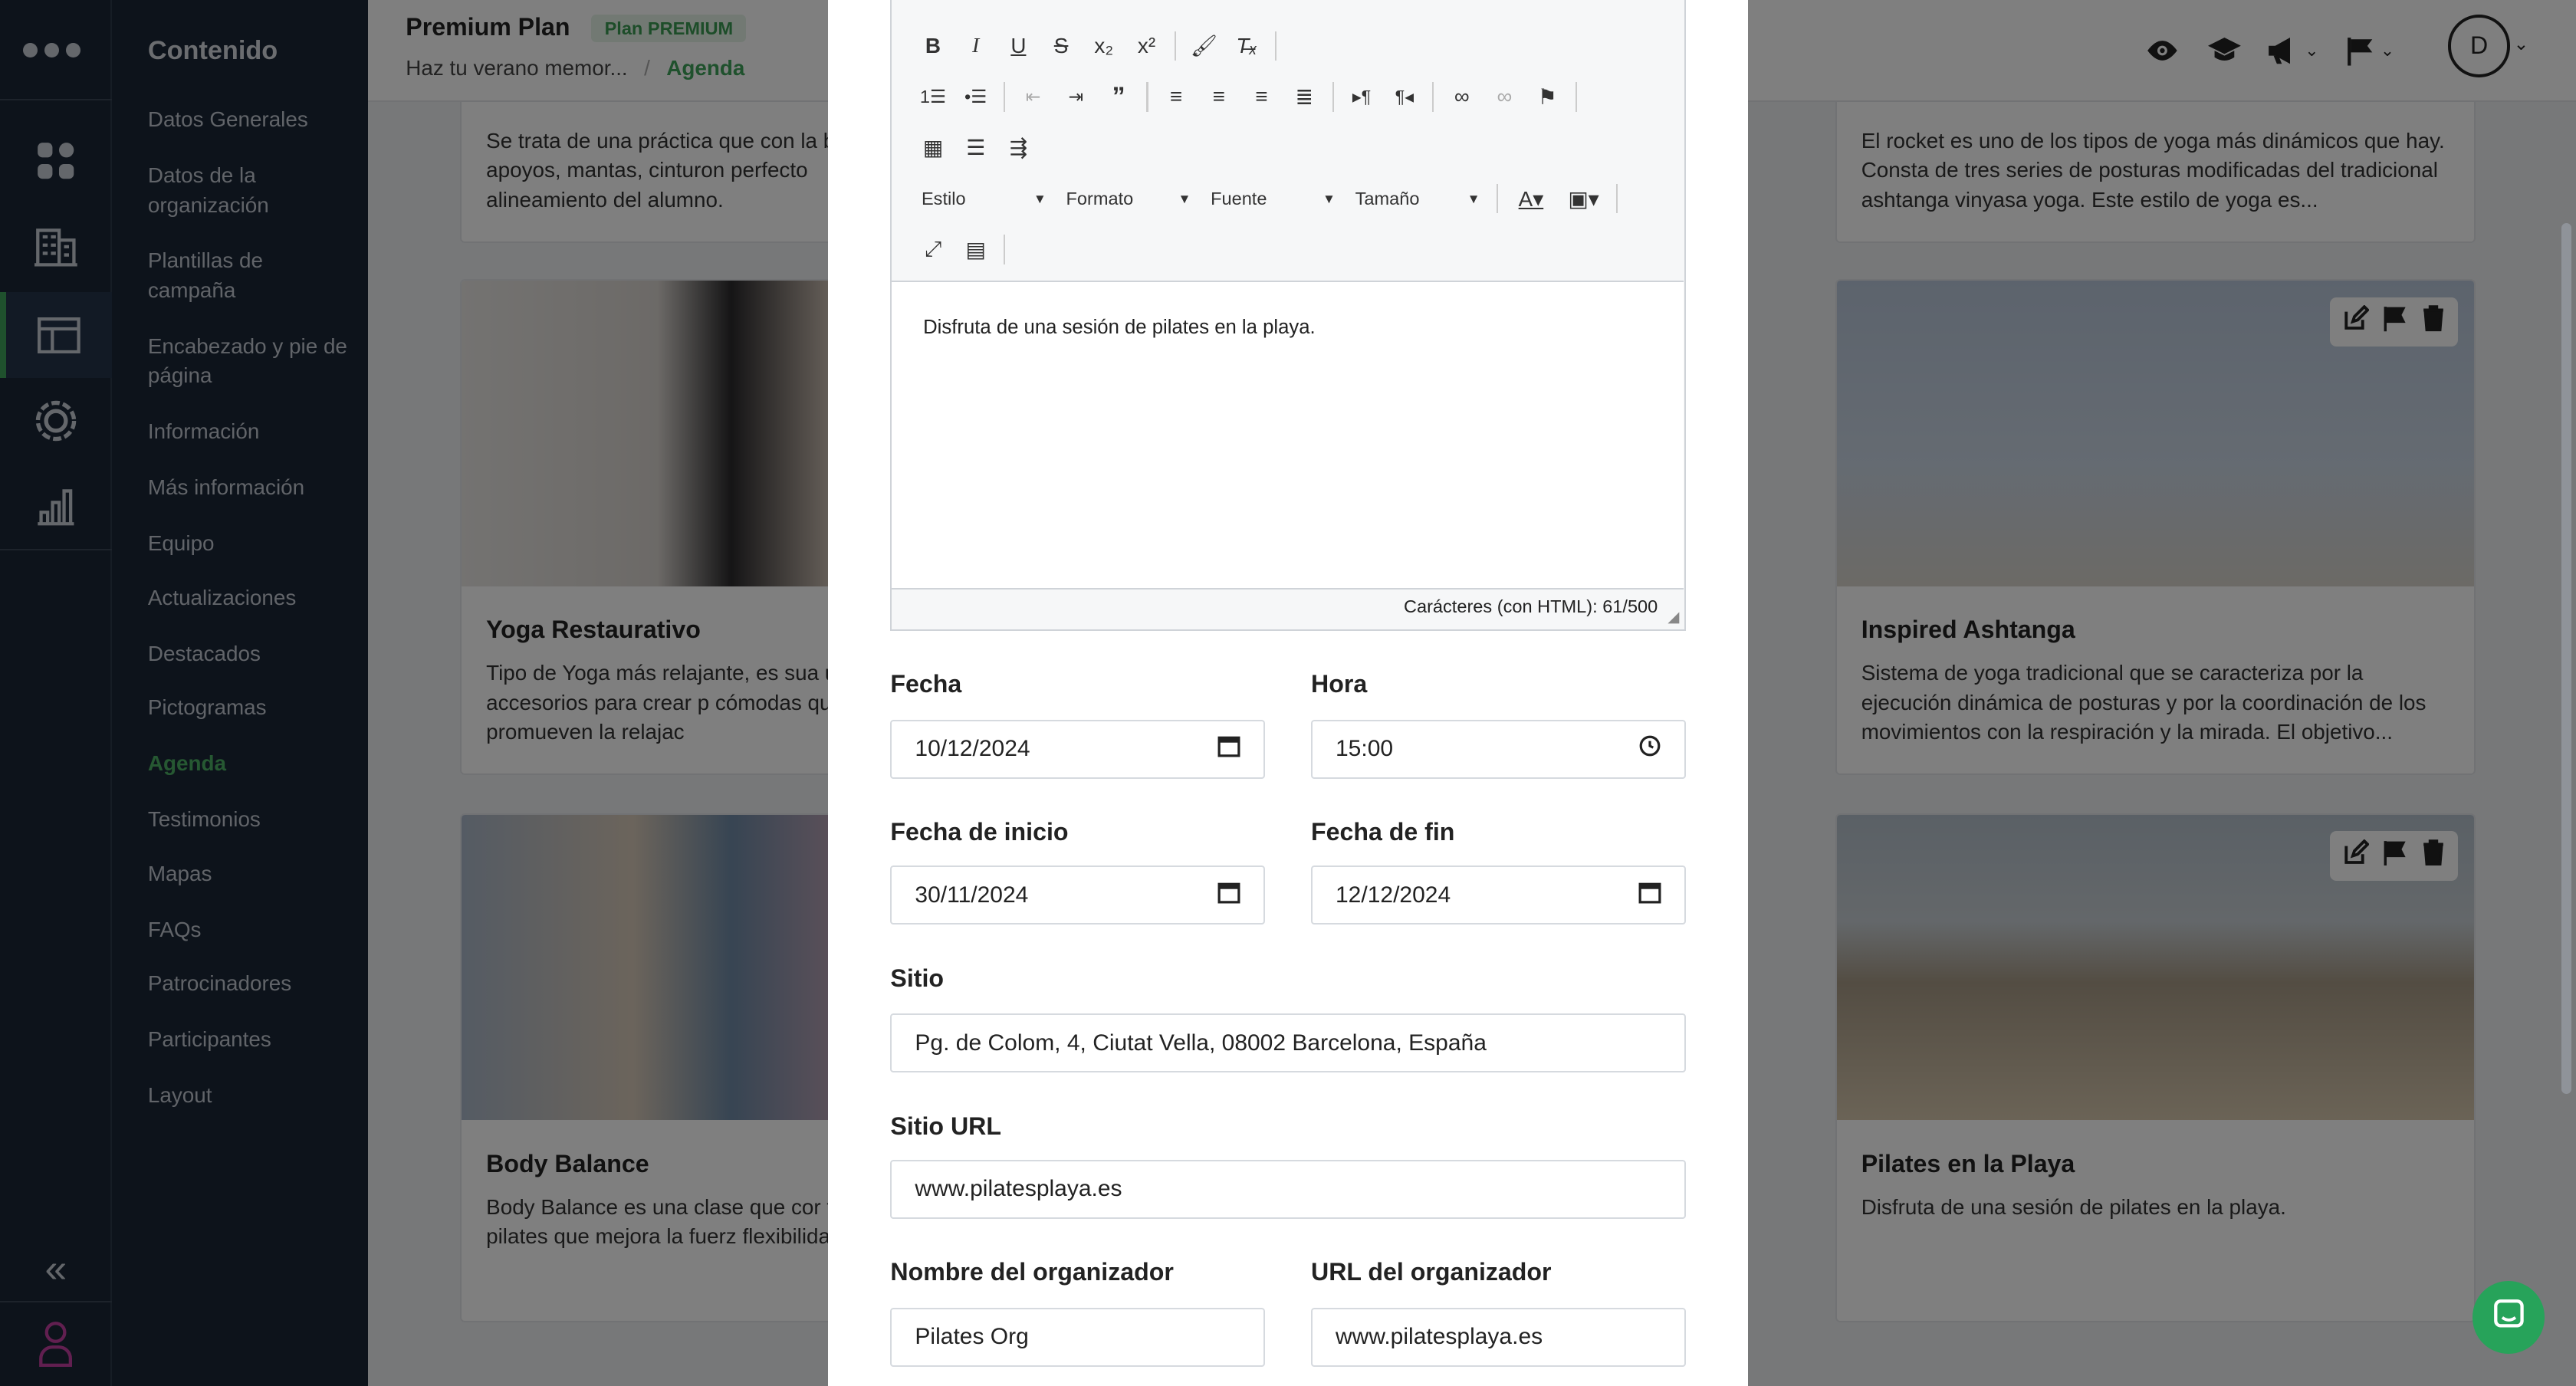 This screenshot has width=2576, height=1386. What do you see at coordinates (980, 832) in the screenshot?
I see `fecha-inicio-label: Fecha de inicio` at bounding box center [980, 832].